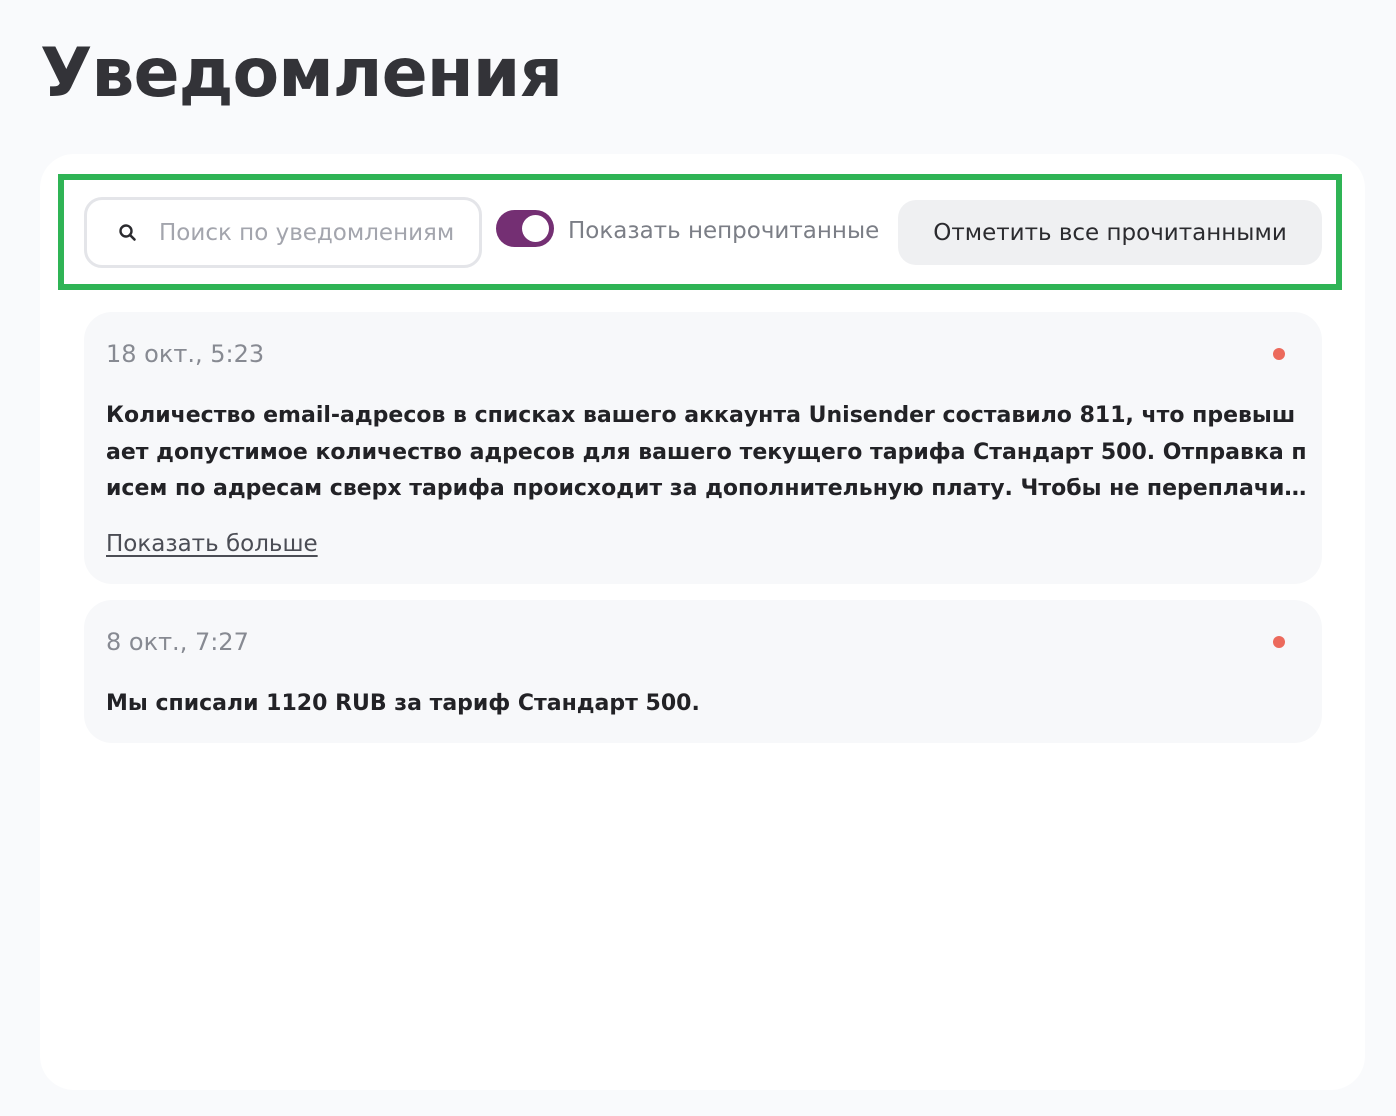 This screenshot has height=1116, width=1396. Describe the element at coordinates (185, 354) in the screenshot. I see `notification-date: 18 окт., 5:23` at that location.